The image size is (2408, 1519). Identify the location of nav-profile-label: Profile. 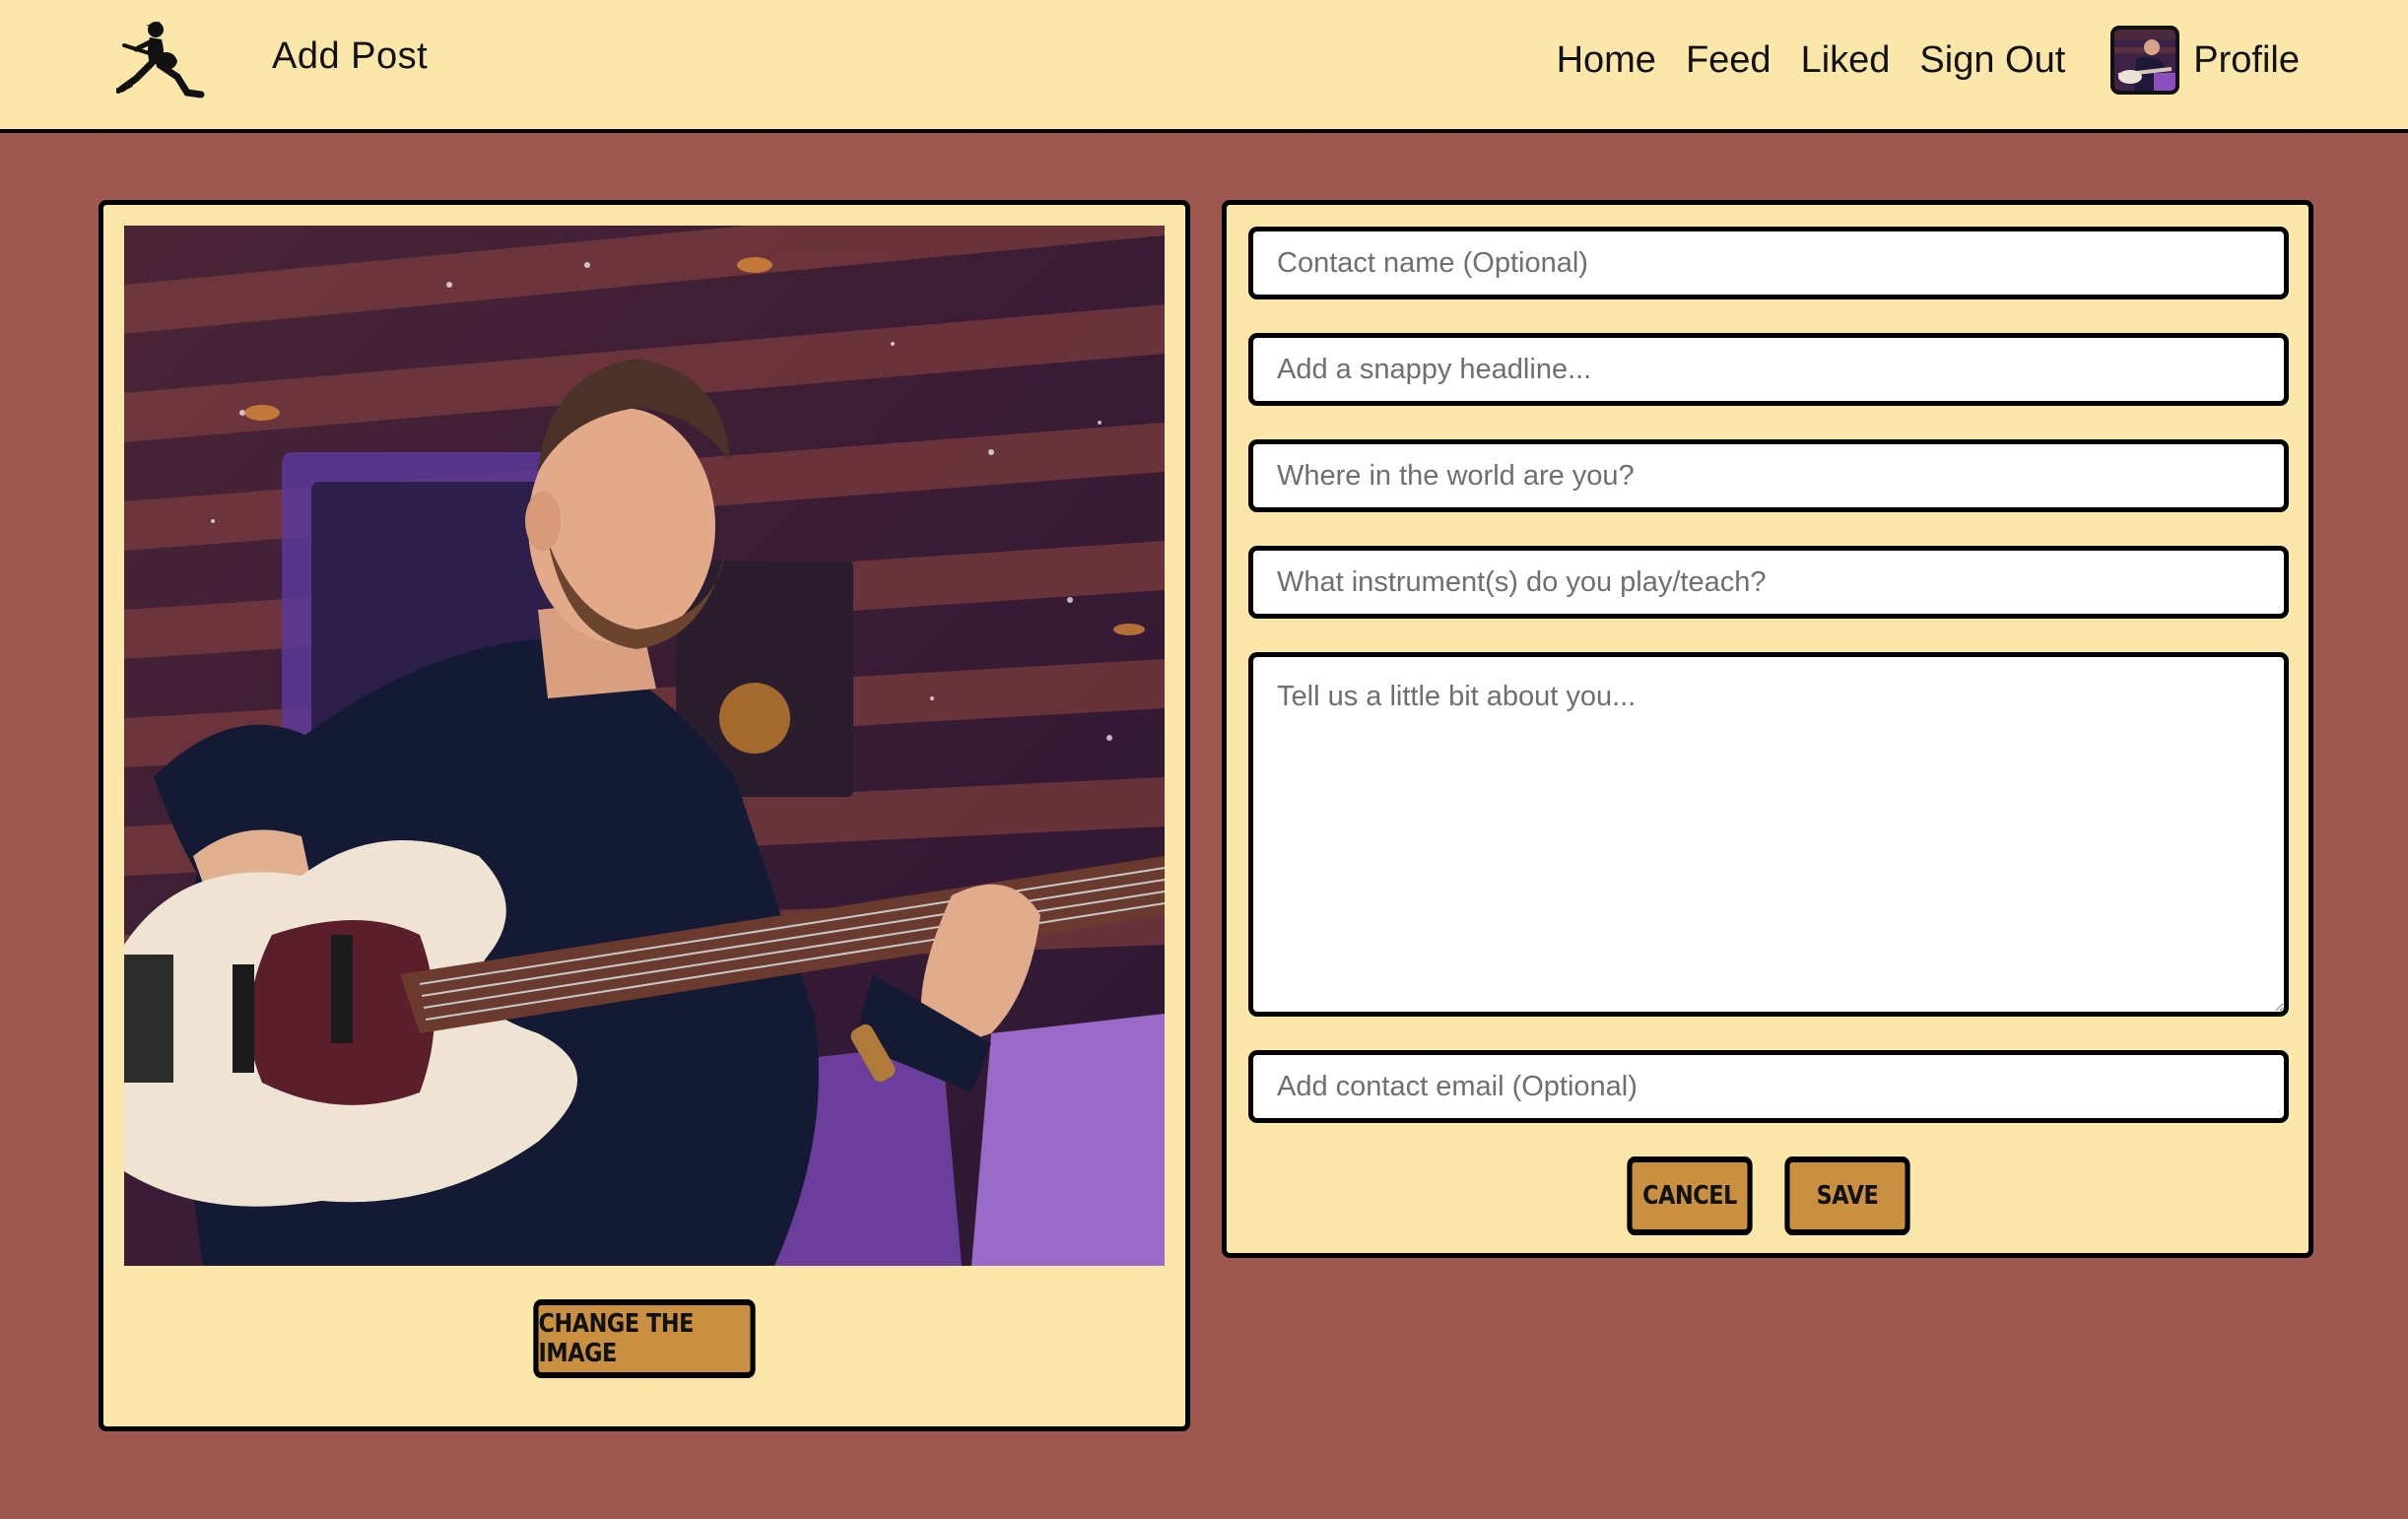
(2246, 60).